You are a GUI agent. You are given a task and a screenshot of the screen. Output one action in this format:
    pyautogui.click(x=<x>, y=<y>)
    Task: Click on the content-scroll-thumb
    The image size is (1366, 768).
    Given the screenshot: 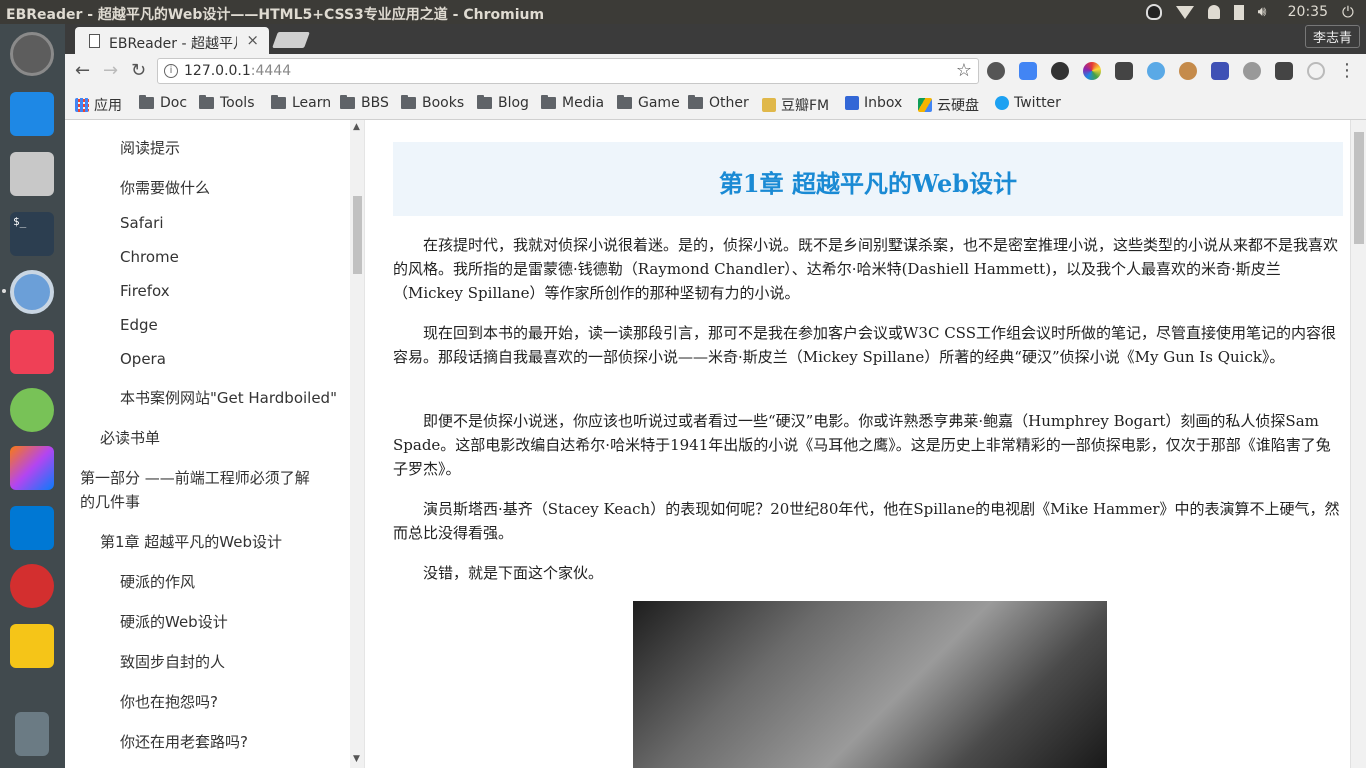 What is the action you would take?
    pyautogui.click(x=1359, y=188)
    